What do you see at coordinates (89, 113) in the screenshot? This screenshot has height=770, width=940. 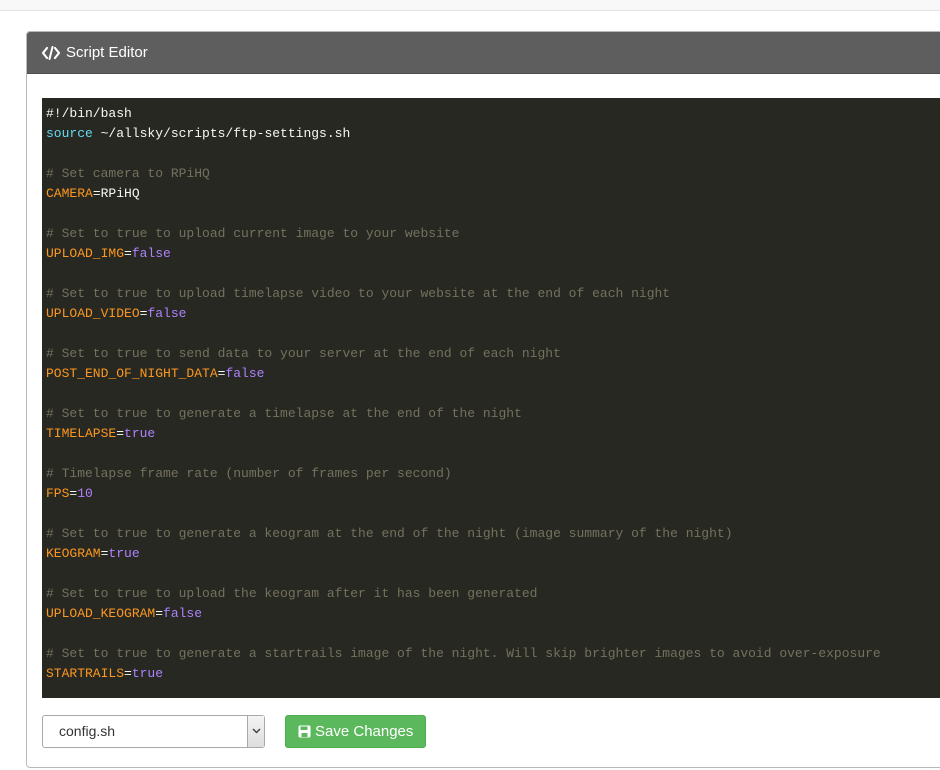 I see `code-token-plain: #!/bin/bash` at bounding box center [89, 113].